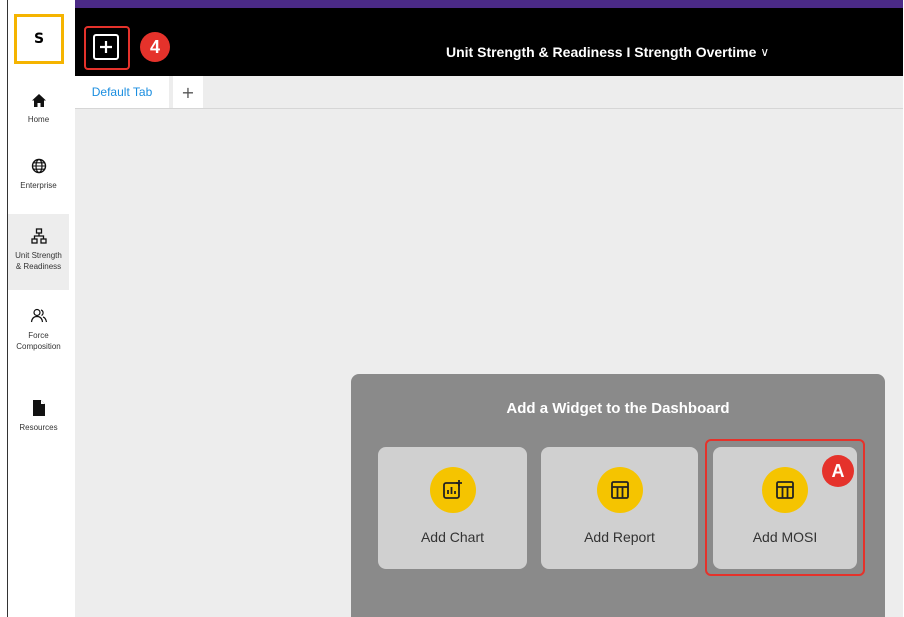 This screenshot has height=617, width=904. I want to click on callout-number: 4, so click(154, 46).